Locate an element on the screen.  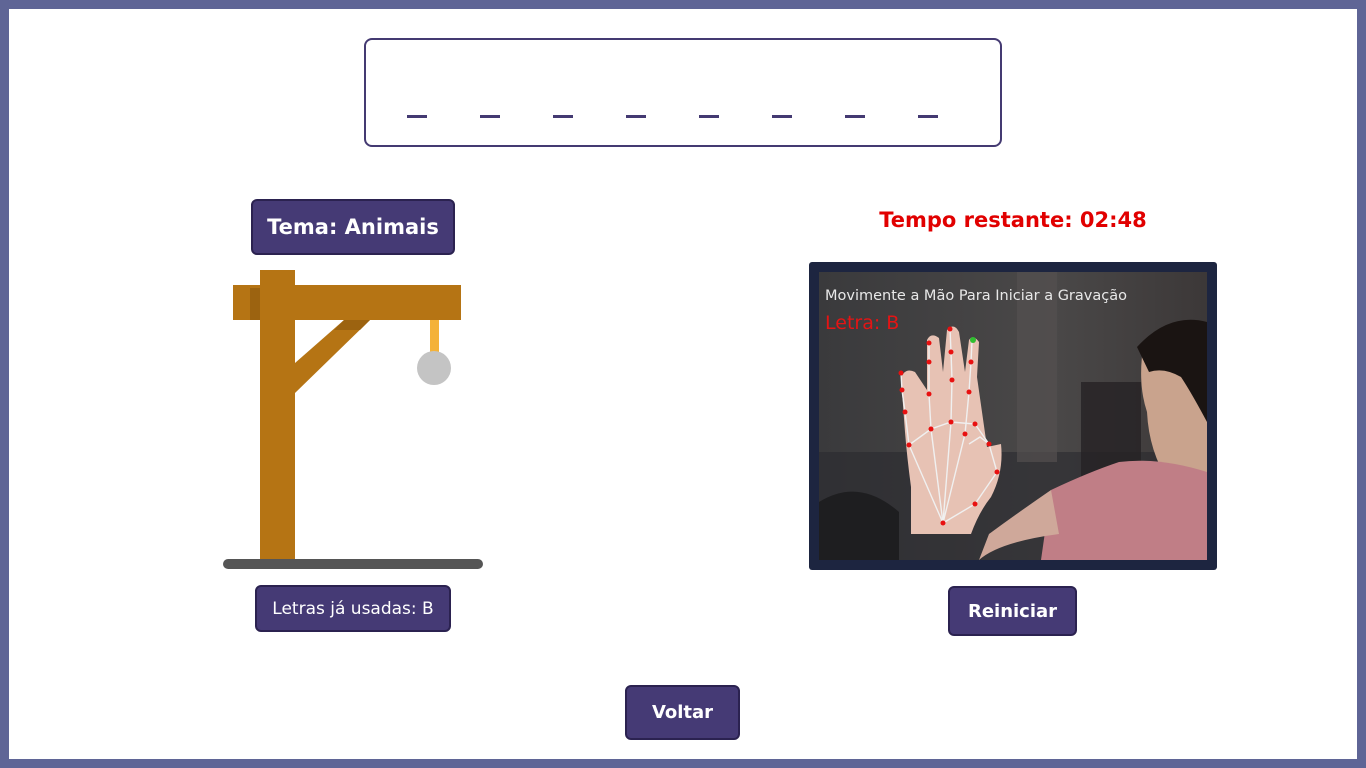
gallows-beam is located at coordinates (347, 302).